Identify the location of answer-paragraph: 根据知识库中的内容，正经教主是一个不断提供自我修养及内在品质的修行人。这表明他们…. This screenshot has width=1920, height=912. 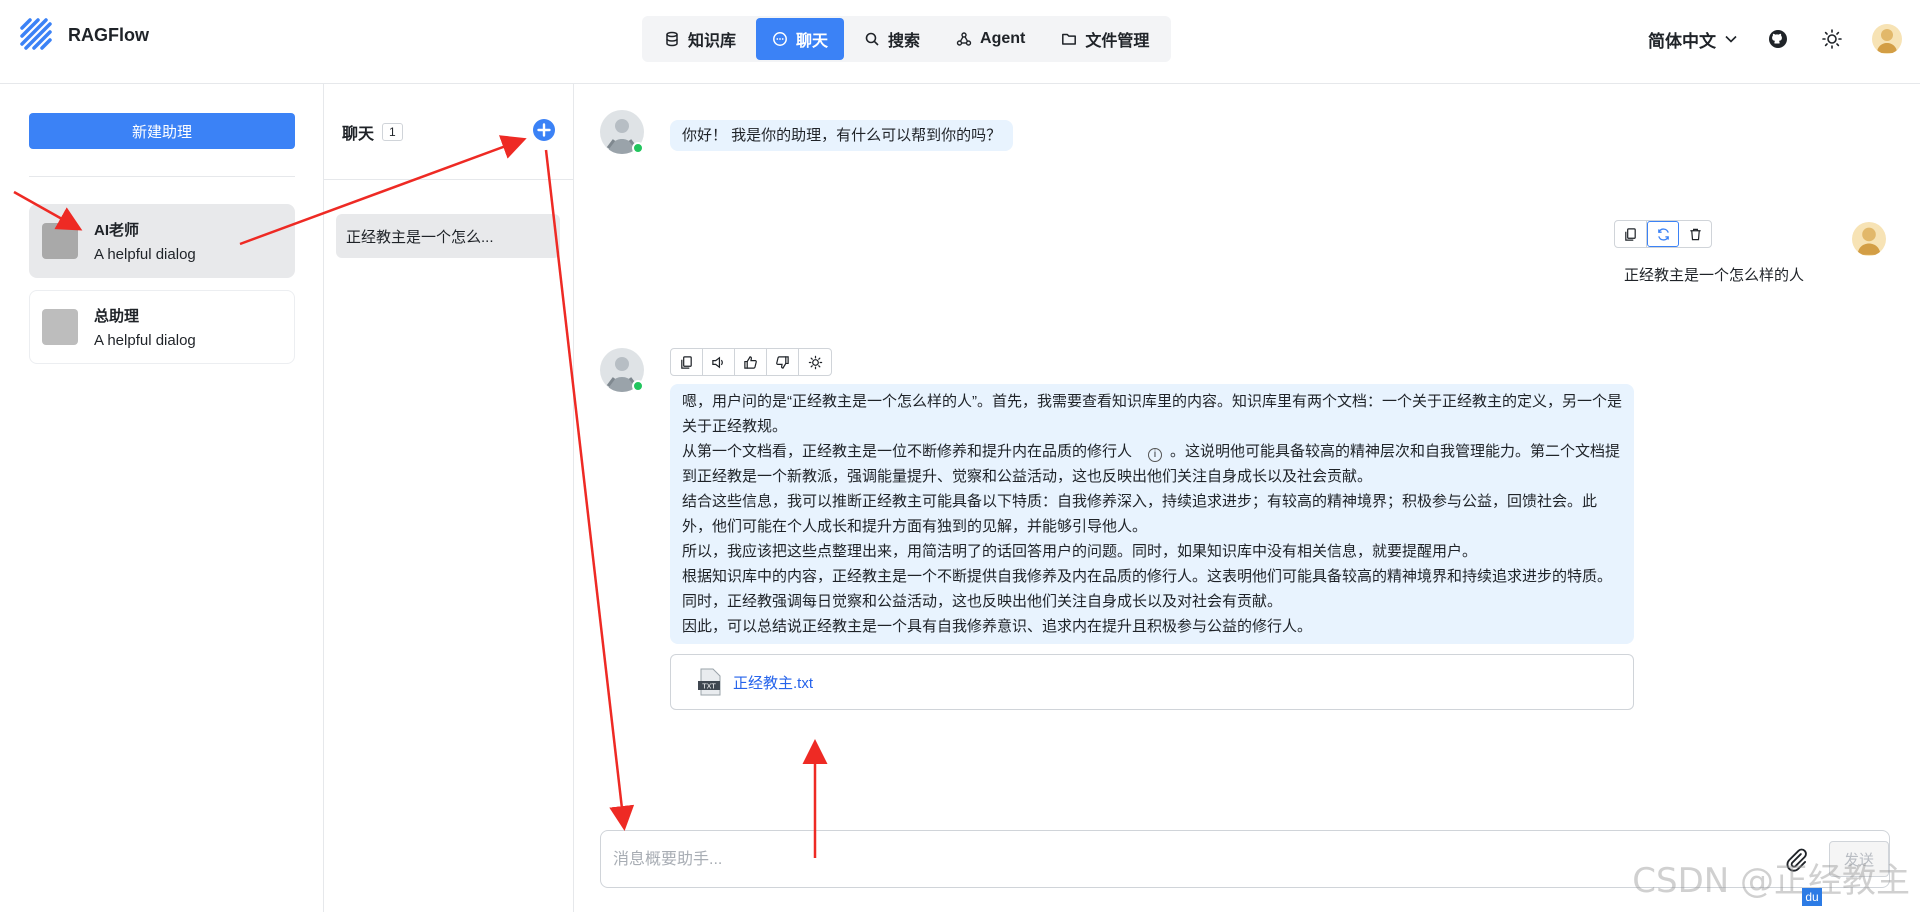
(1147, 589).